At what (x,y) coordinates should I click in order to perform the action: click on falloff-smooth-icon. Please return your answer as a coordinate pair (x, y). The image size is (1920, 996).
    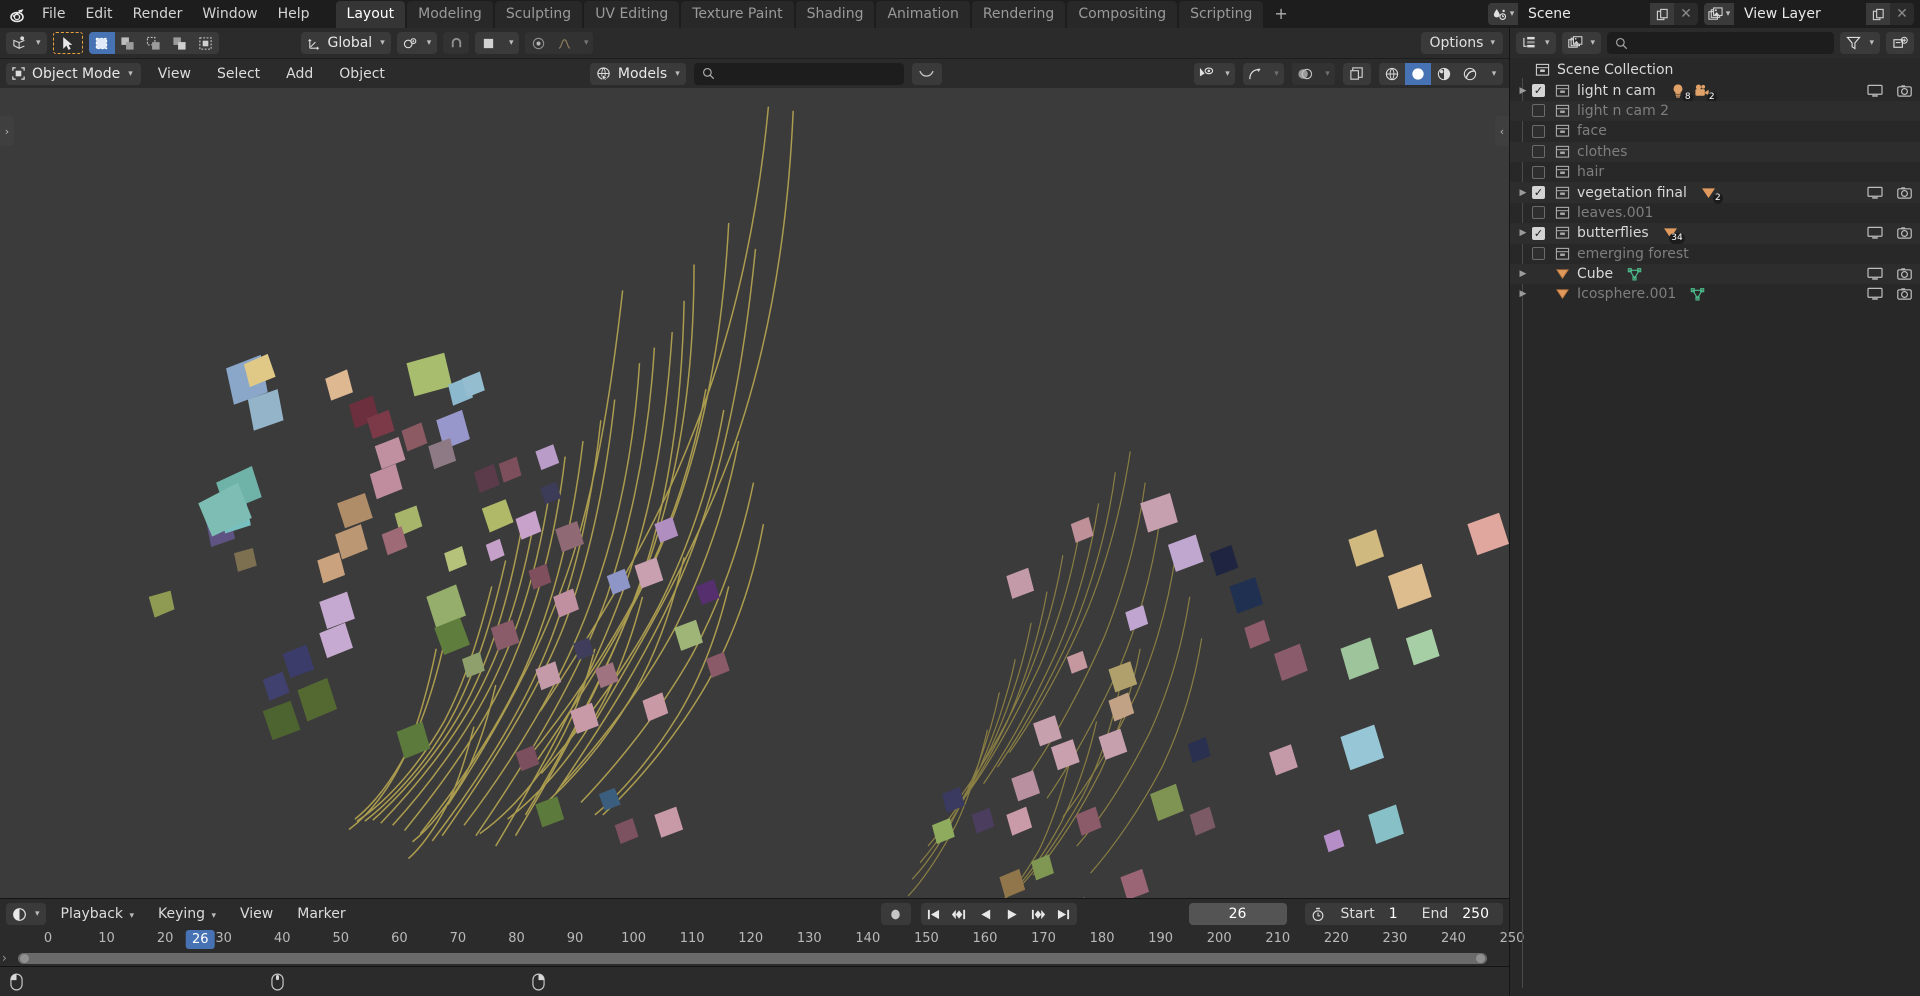
    Looking at the image, I should click on (564, 43).